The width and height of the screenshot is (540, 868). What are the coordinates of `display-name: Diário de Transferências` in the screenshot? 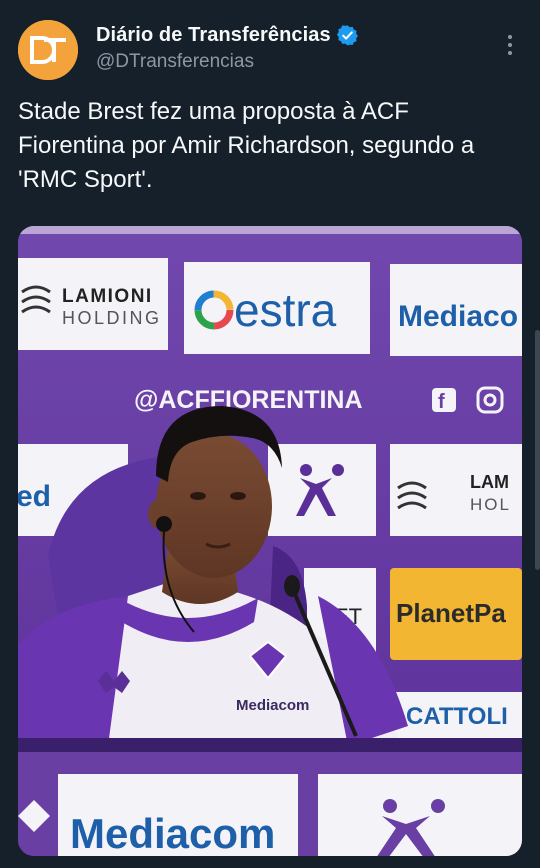 It's located at (213, 35).